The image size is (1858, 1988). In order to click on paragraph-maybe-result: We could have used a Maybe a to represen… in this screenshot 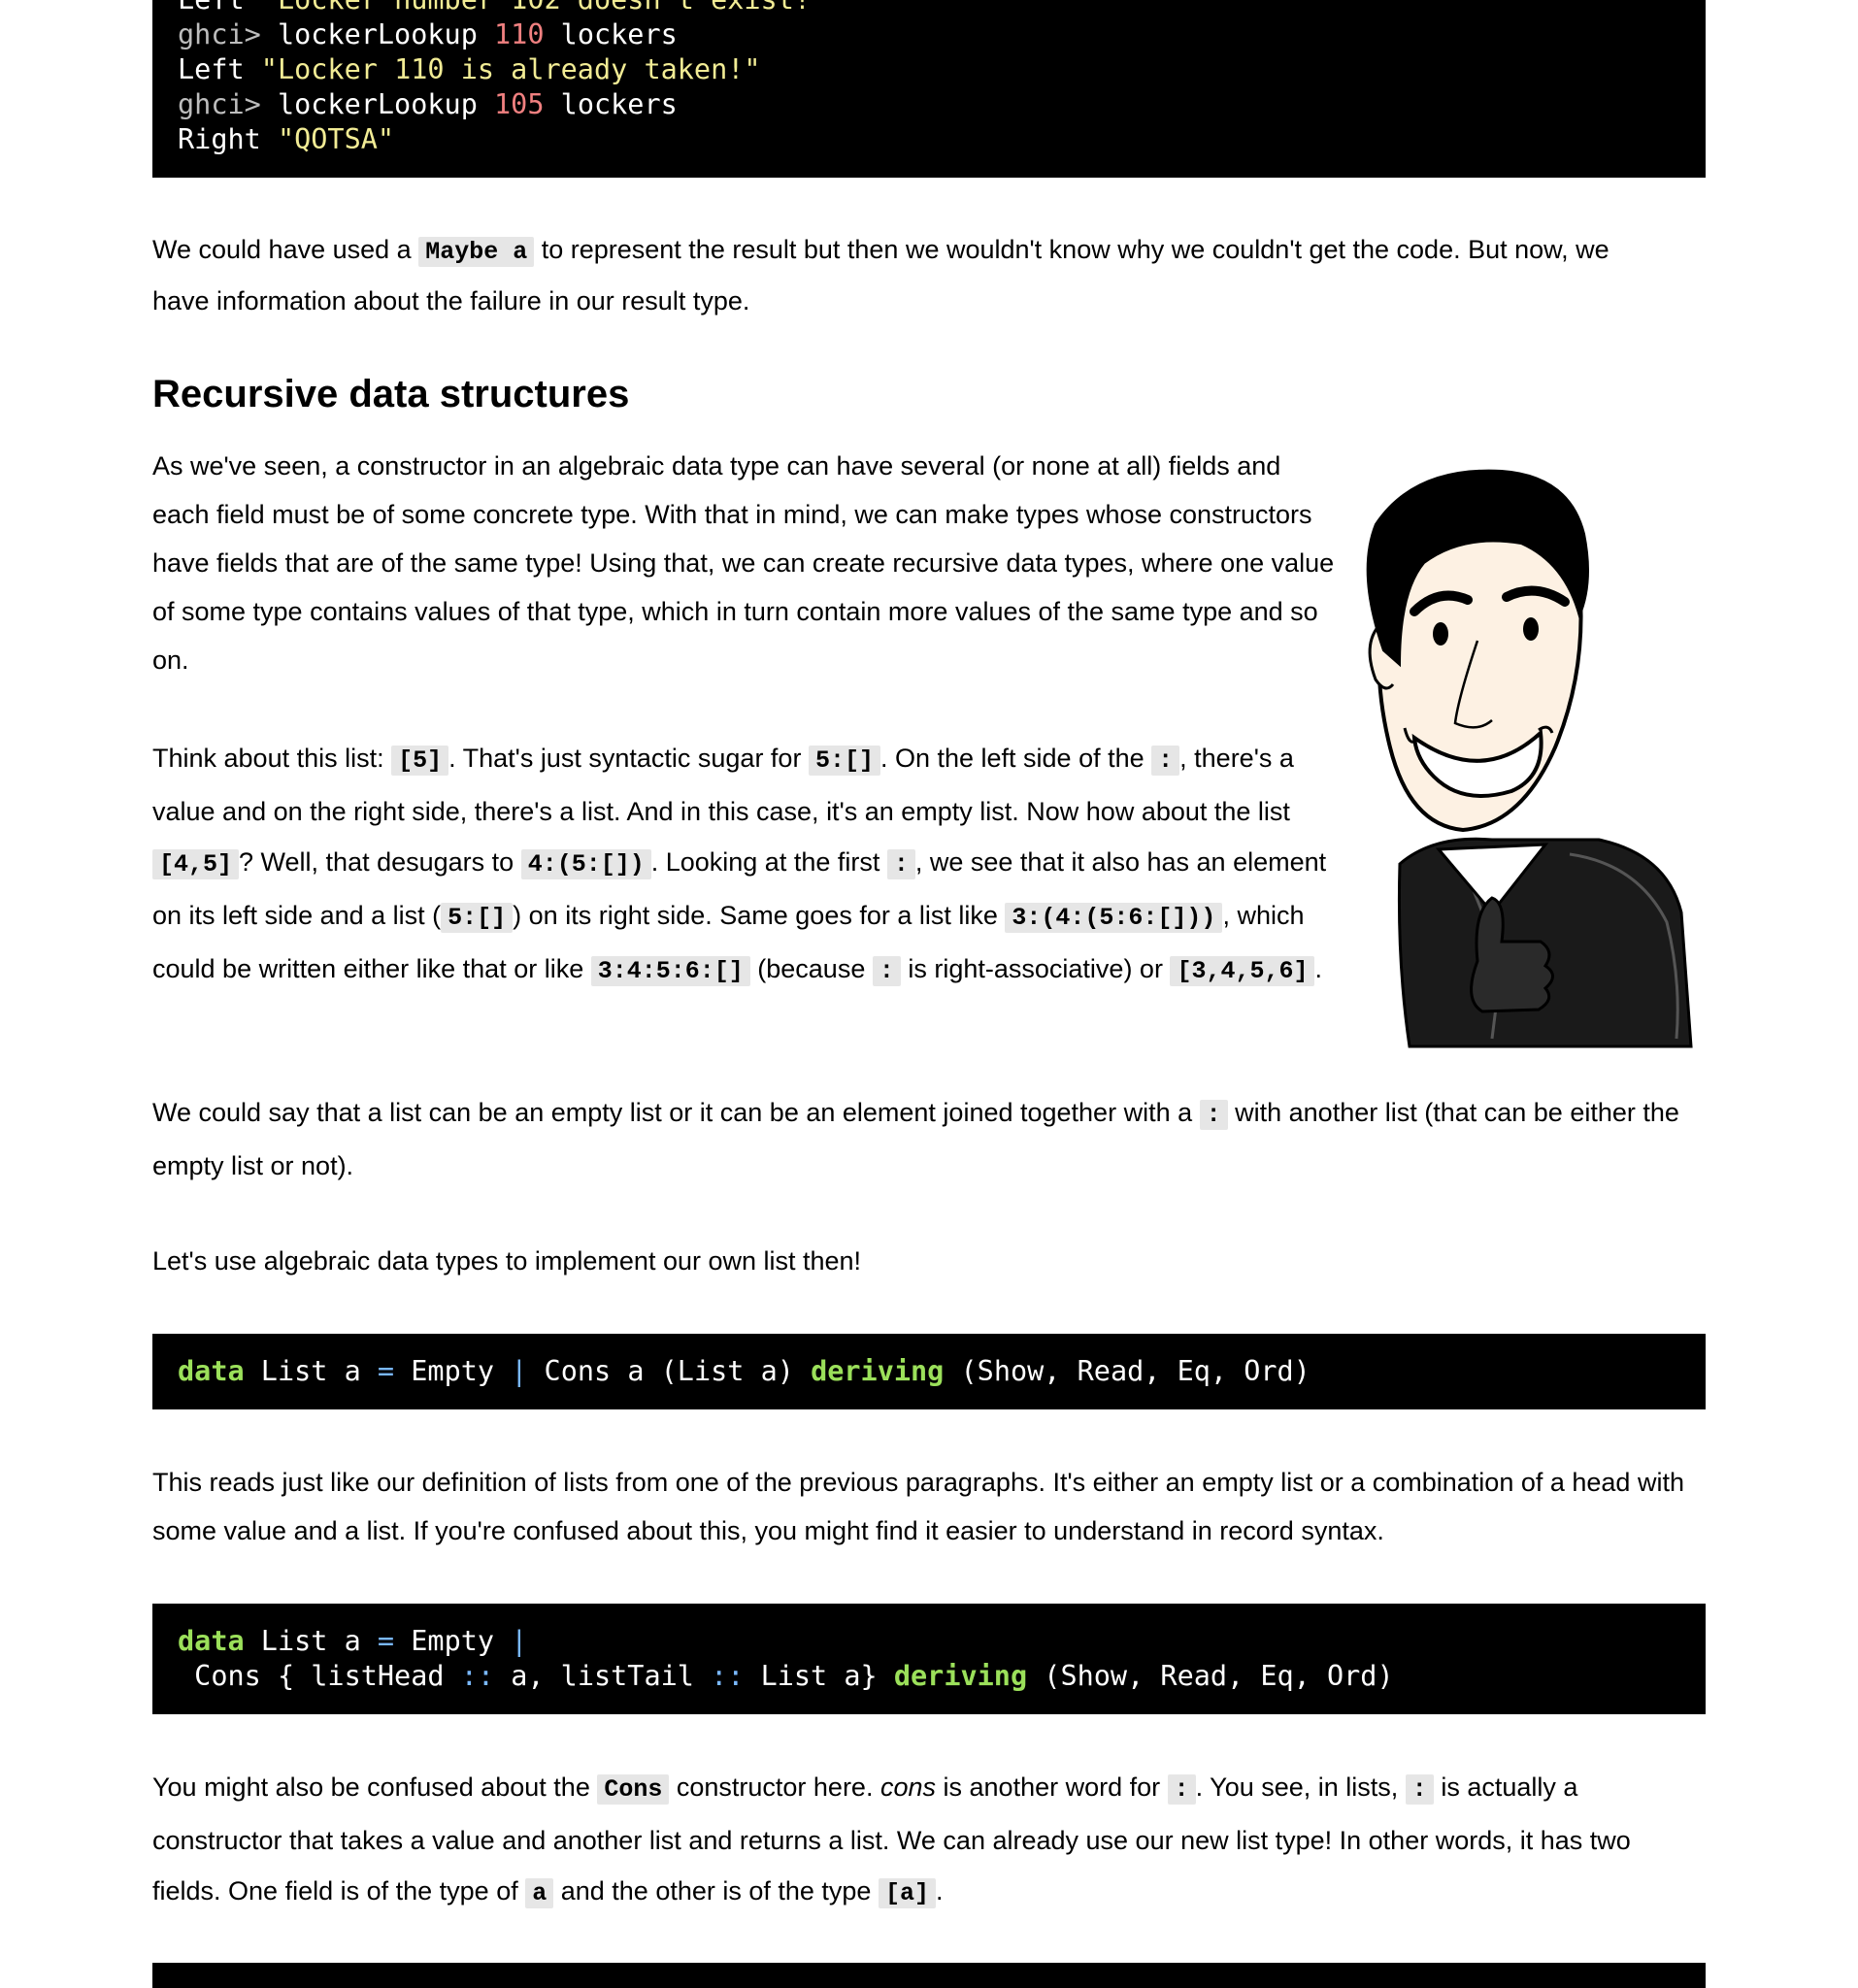, I will do `click(909, 275)`.